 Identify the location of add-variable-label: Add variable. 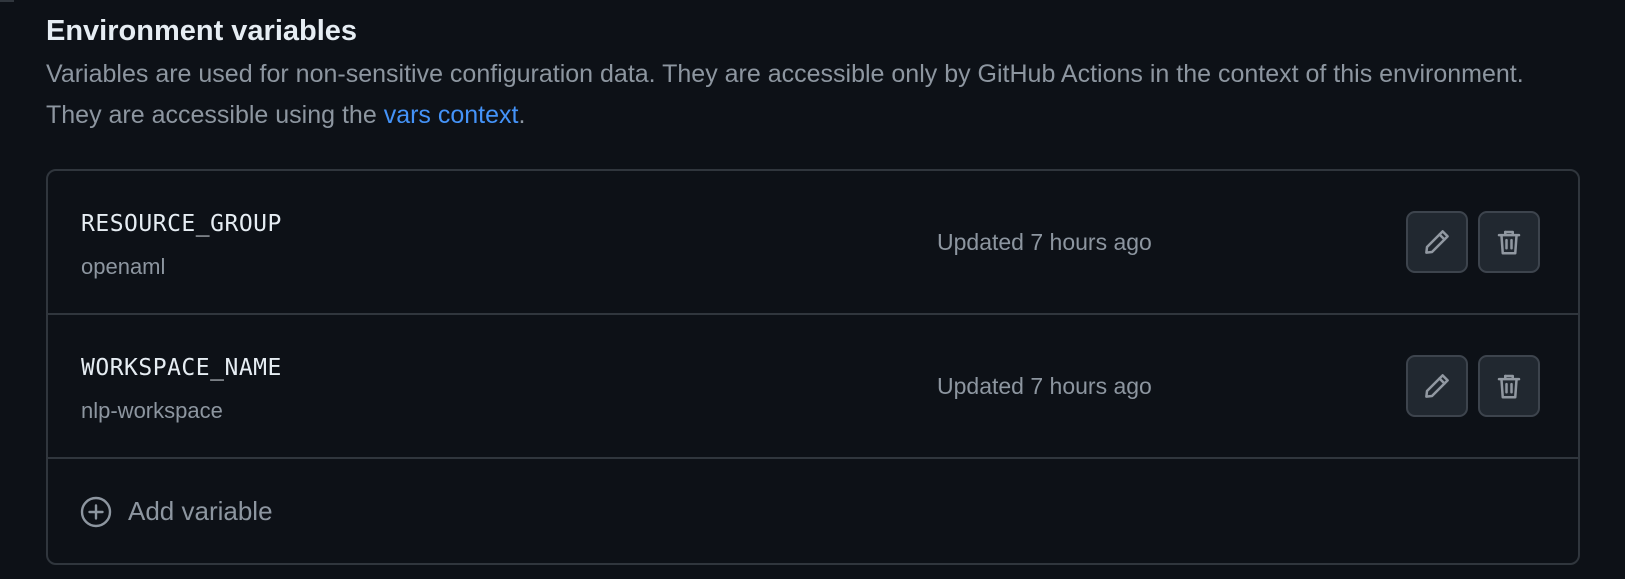
(200, 511).